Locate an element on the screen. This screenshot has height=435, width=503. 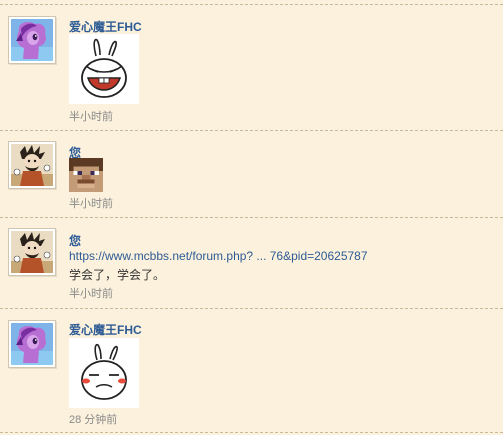
rabbit-blushing-sticker-icon is located at coordinates (104, 373).